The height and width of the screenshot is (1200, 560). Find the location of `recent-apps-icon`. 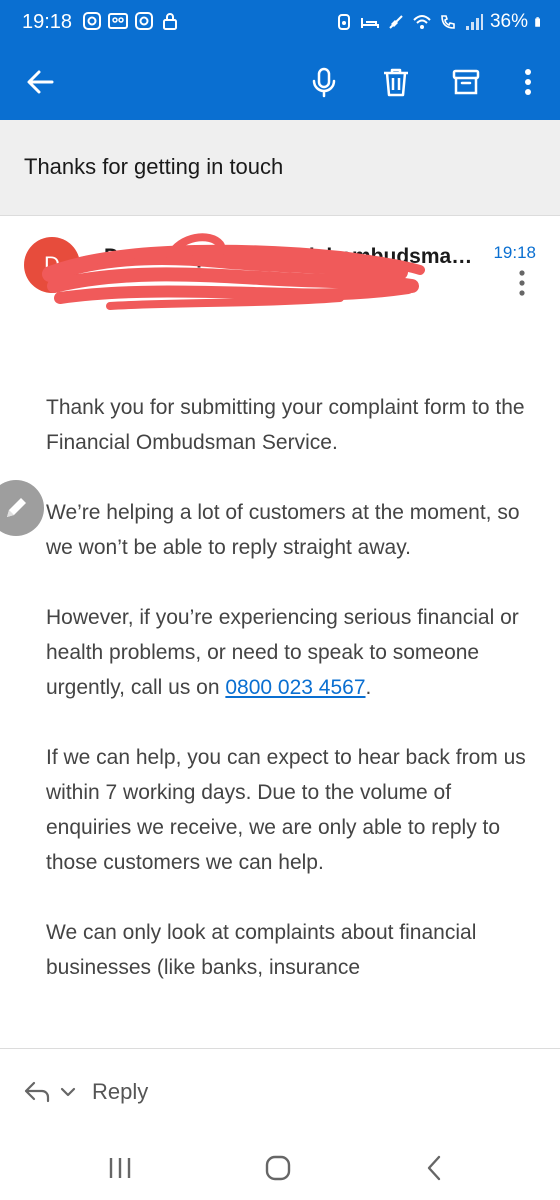

recent-apps-icon is located at coordinates (120, 1168).